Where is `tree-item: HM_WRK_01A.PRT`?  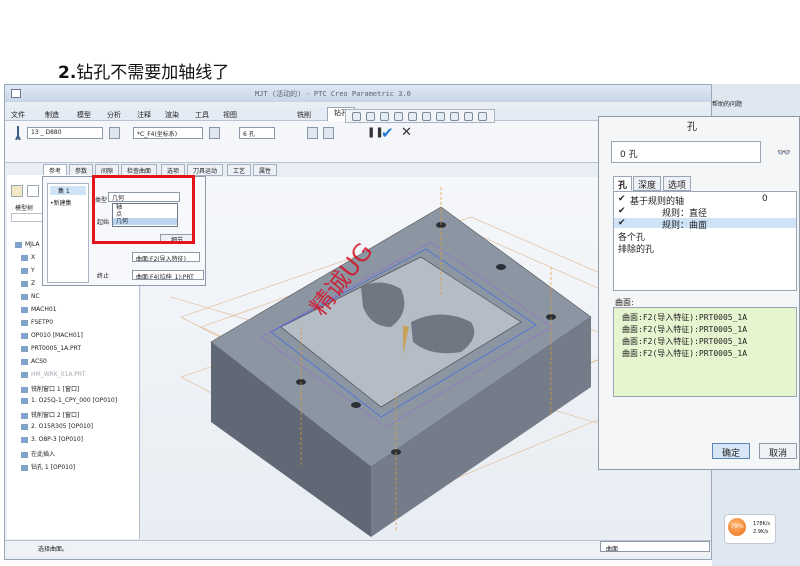 tree-item: HM_WRK_01A.PRT is located at coordinates (53, 374).